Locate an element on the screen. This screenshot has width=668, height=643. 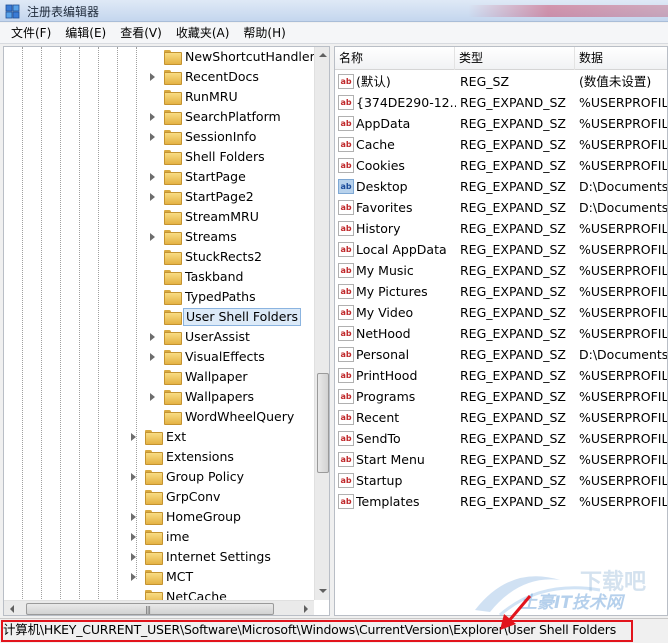
tree-item-label: MCT is located at coordinates (180, 576).